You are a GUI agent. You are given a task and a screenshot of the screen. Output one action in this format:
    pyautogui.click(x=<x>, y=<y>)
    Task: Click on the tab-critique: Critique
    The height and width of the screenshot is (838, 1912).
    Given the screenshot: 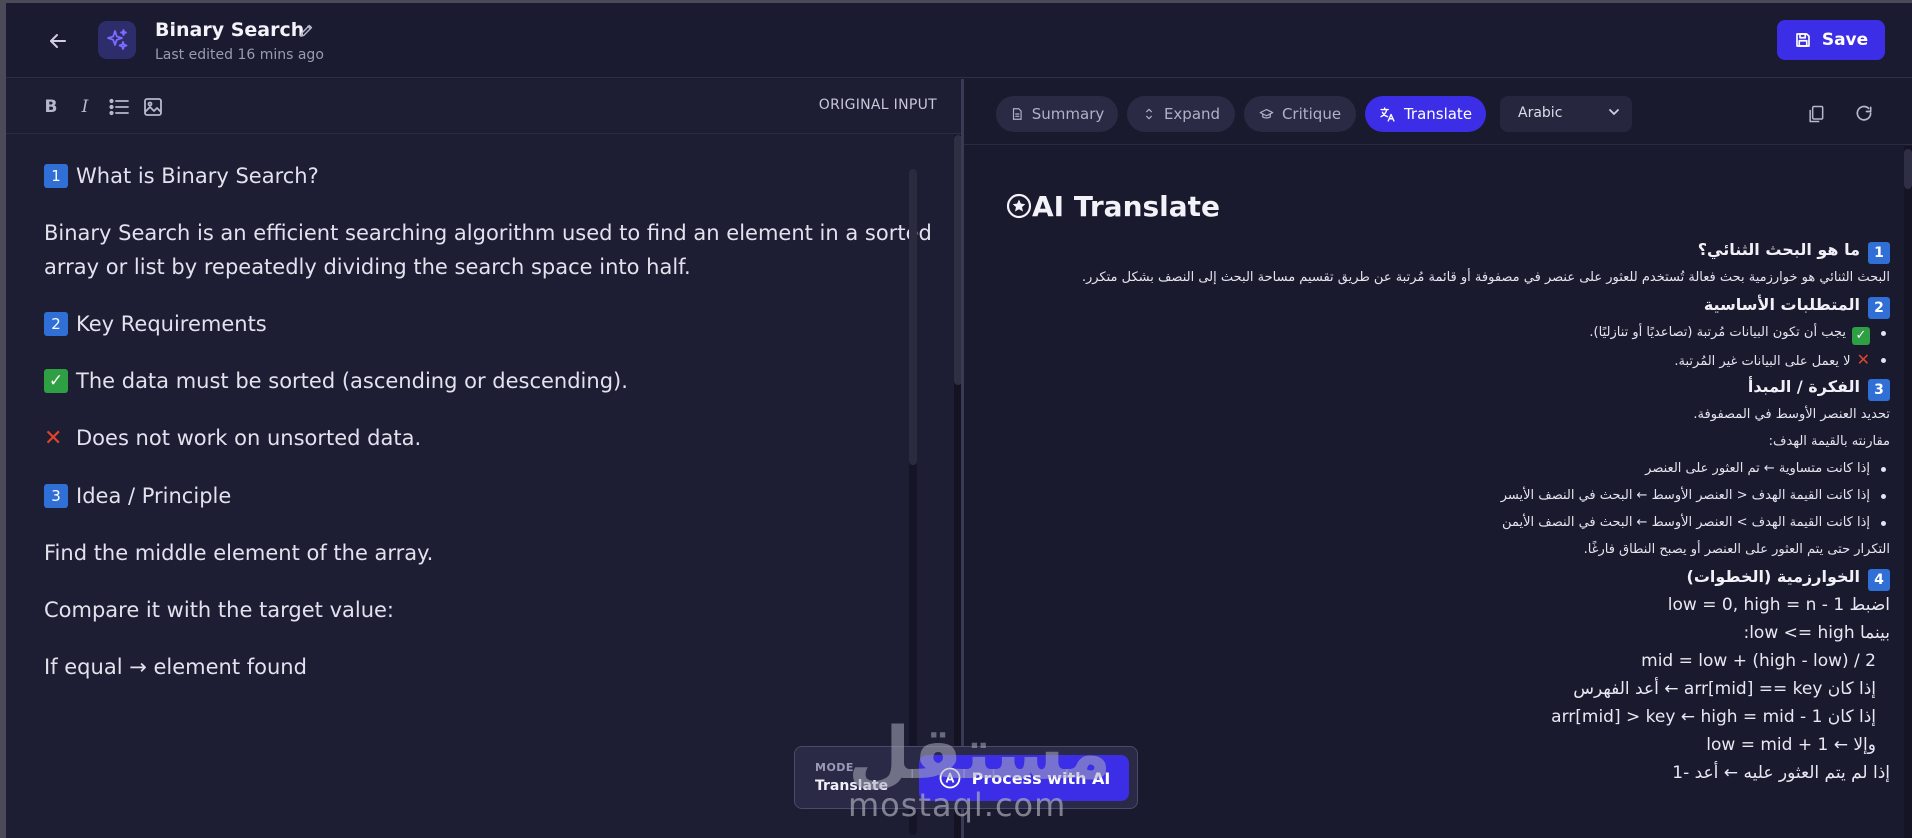 What is the action you would take?
    pyautogui.click(x=1300, y=114)
    